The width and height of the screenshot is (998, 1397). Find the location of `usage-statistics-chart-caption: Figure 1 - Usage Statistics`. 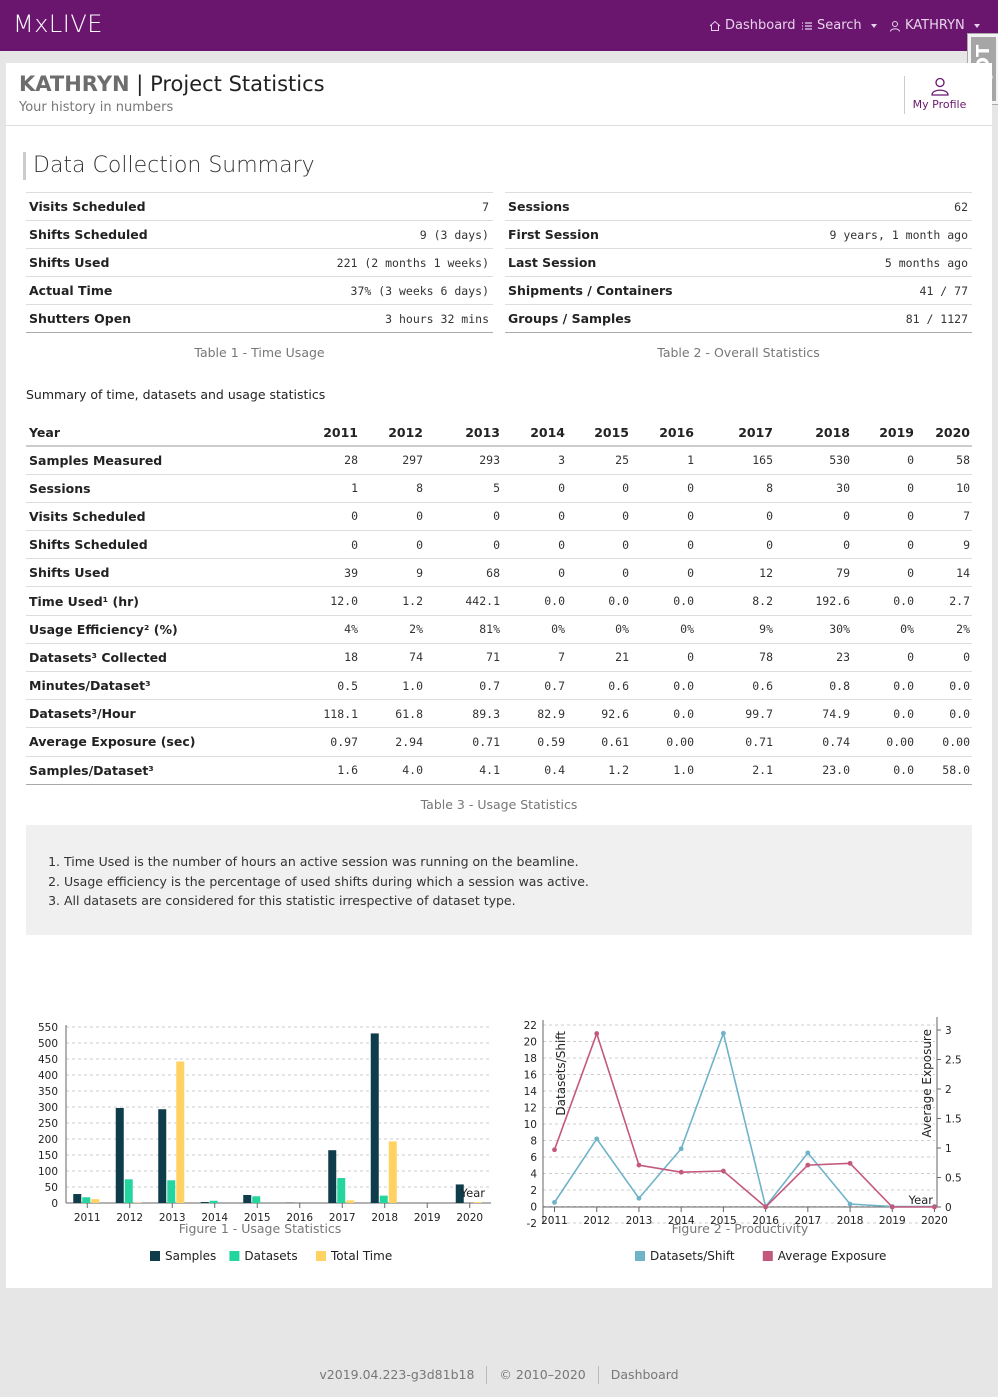

usage-statistics-chart-caption: Figure 1 - Usage Statistics is located at coordinates (260, 1228).